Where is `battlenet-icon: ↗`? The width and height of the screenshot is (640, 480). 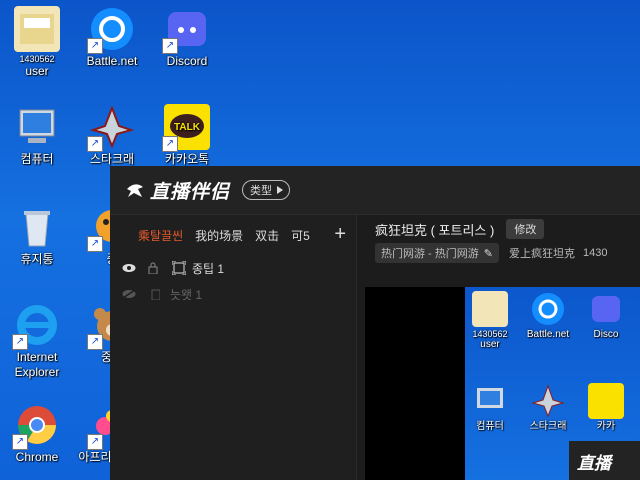
battlenet-icon: ↗ is located at coordinates (111, 30).